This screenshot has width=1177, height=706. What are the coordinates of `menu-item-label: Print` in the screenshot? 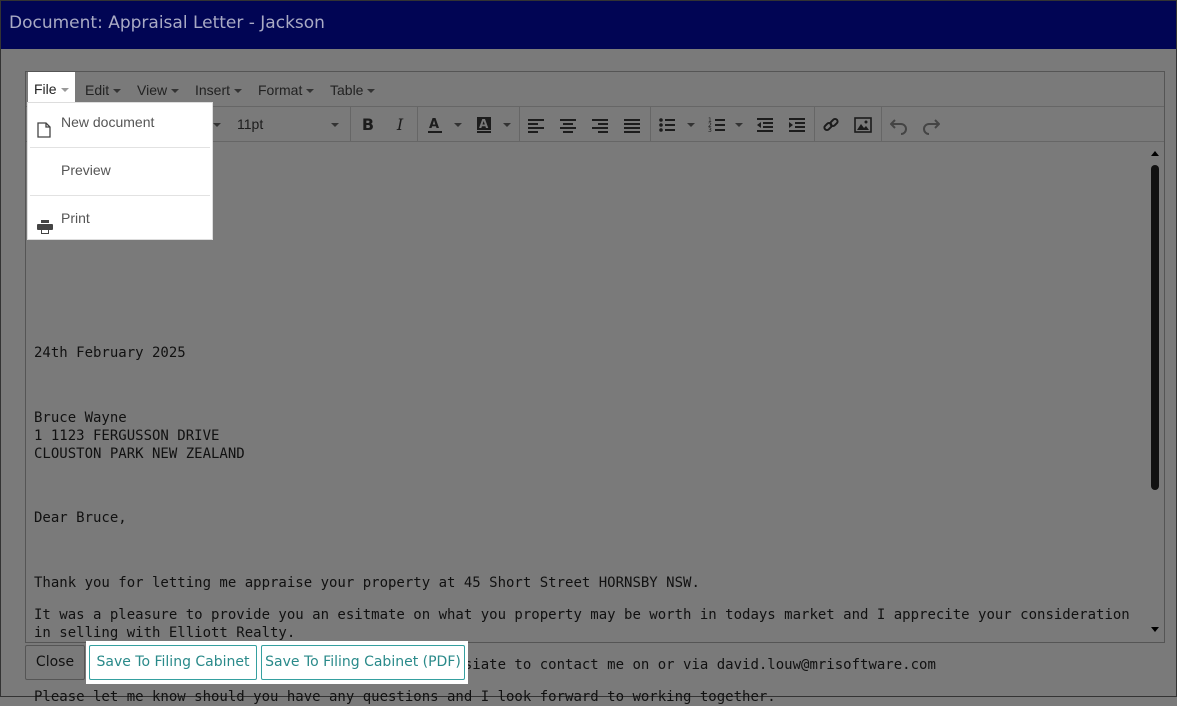 It's located at (75, 218).